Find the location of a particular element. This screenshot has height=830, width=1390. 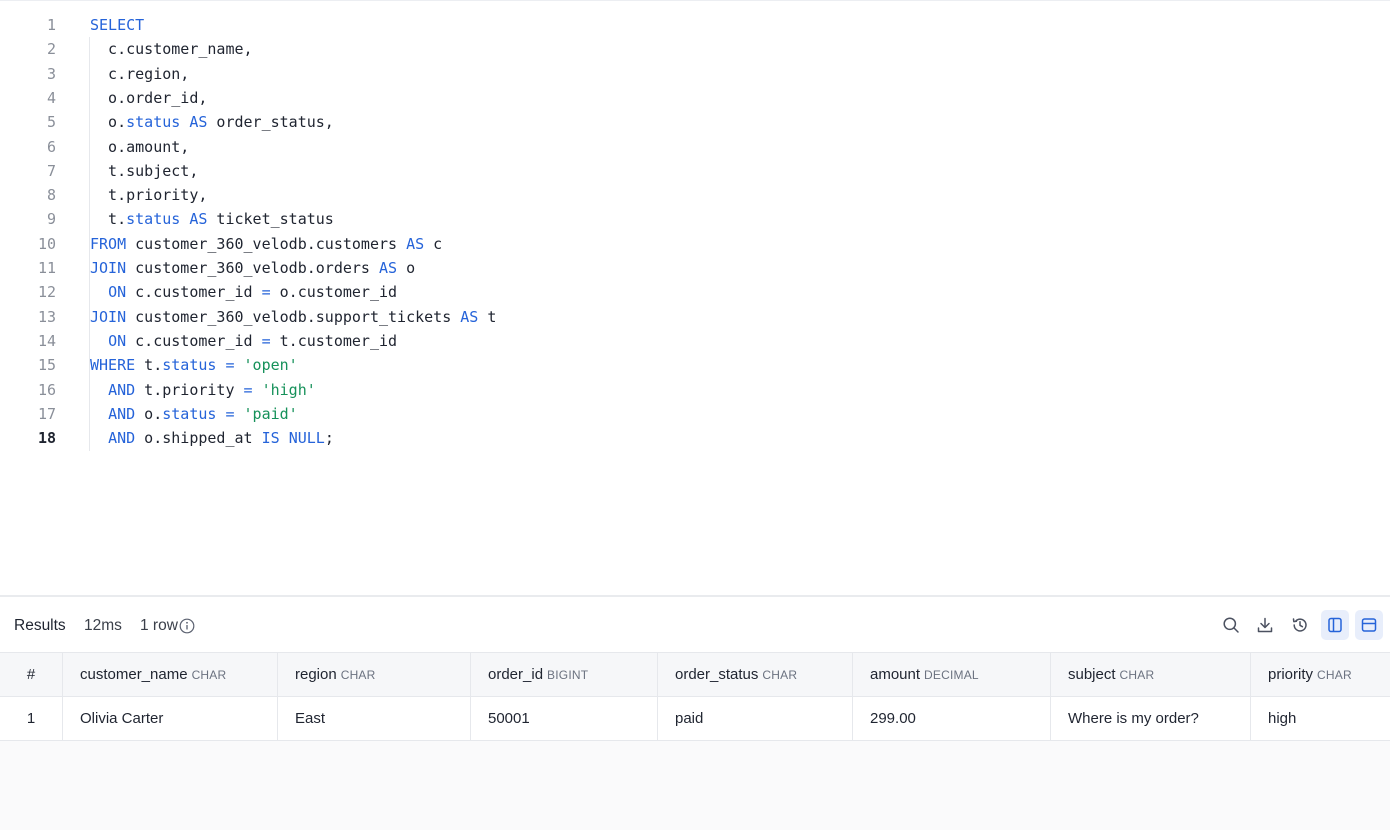

line-number: 1 is located at coordinates (51, 25).